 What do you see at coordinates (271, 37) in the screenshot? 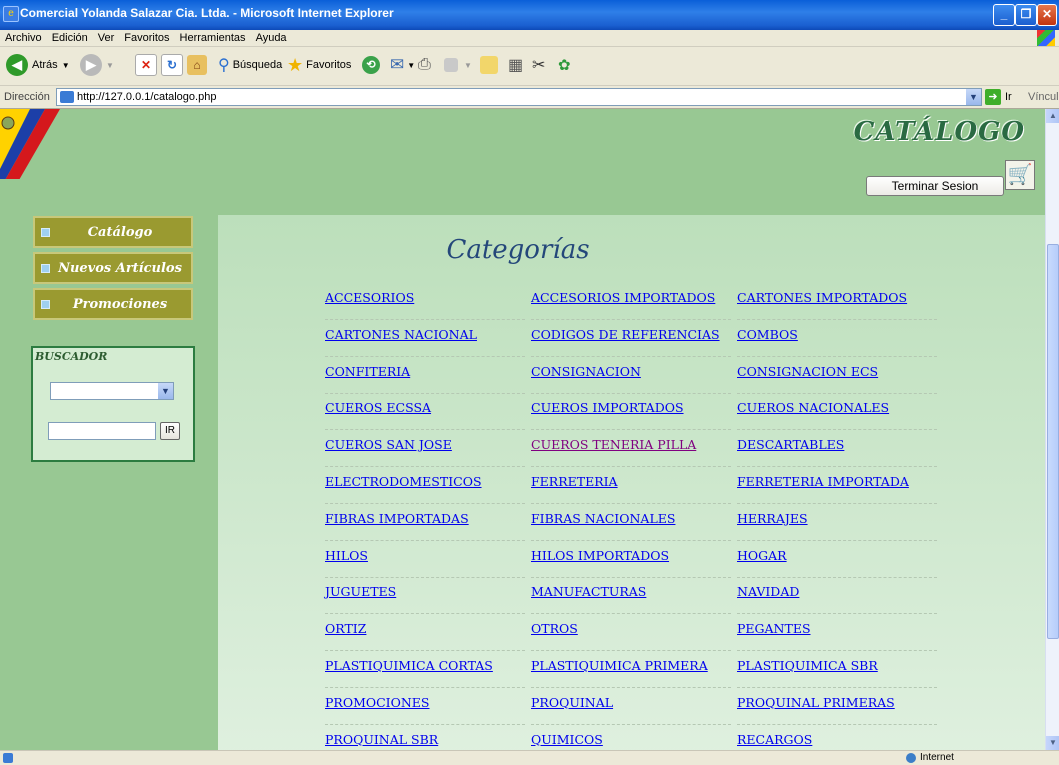
I see `menu-ayuda: Ayuda` at bounding box center [271, 37].